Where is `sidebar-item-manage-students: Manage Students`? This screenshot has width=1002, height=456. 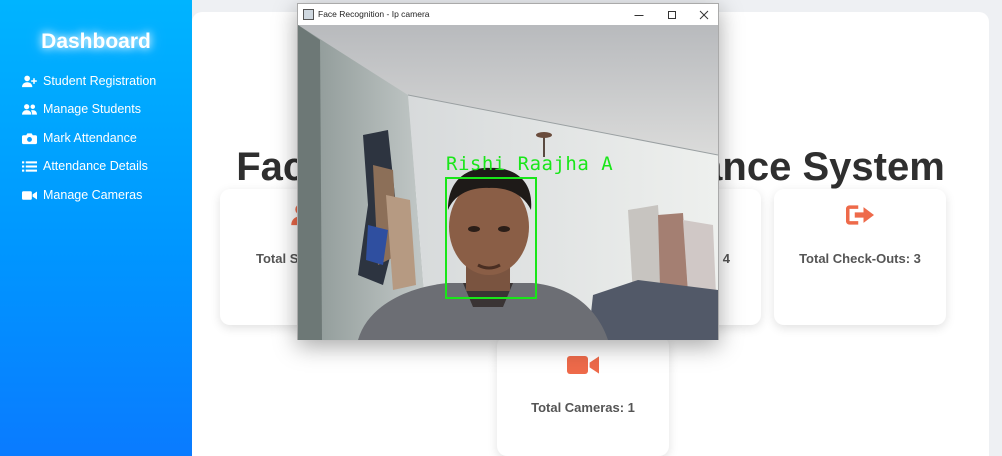 sidebar-item-manage-students: Manage Students is located at coordinates (81, 109).